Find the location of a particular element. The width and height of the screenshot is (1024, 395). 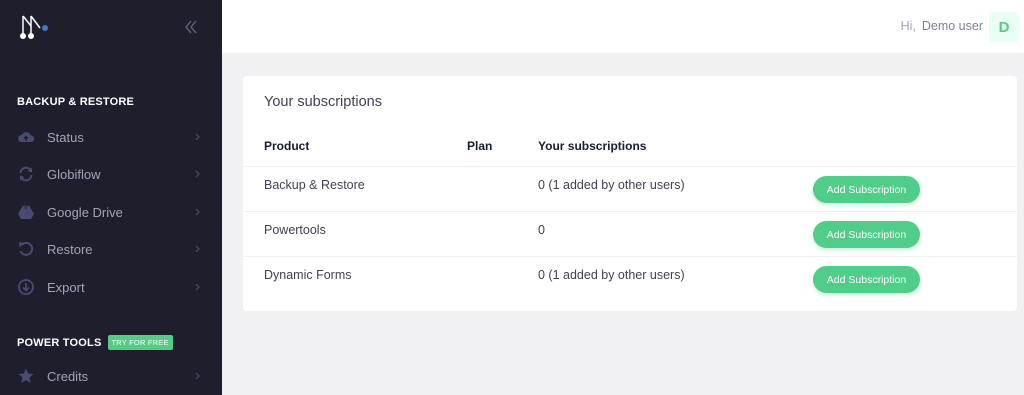

section-title-power-tools: POWER TOOLS TRY FOR FREE is located at coordinates (95, 342).